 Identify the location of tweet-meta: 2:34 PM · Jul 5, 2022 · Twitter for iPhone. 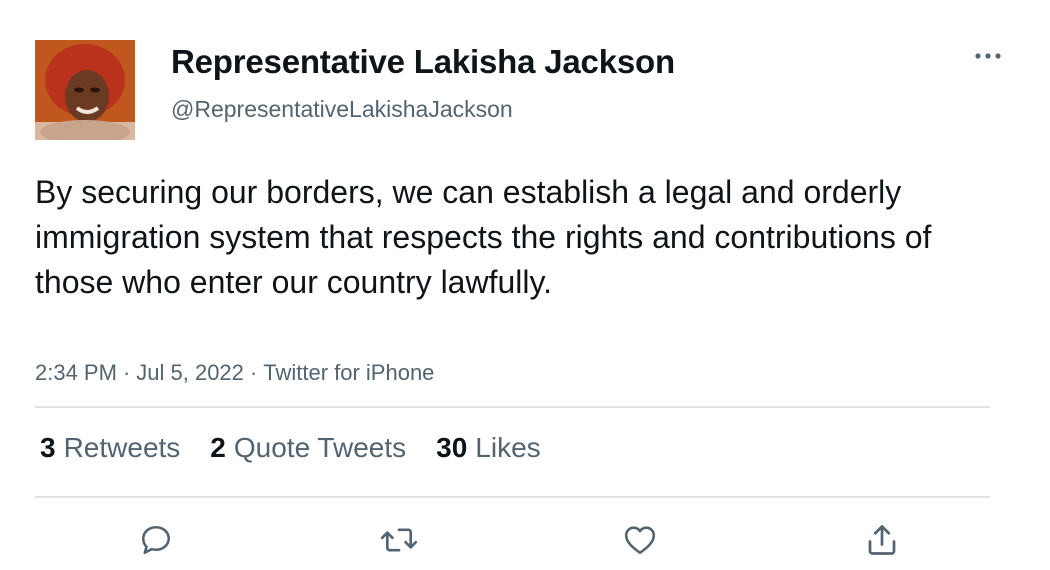
(234, 373).